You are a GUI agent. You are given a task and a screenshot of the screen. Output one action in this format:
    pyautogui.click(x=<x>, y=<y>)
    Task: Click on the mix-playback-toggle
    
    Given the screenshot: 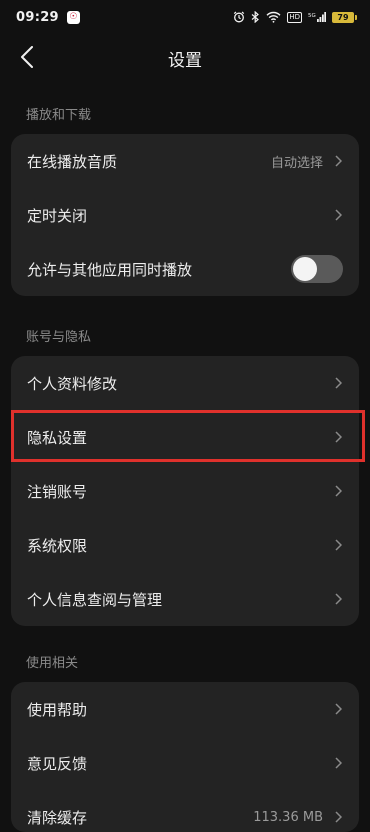 What is the action you would take?
    pyautogui.click(x=317, y=269)
    